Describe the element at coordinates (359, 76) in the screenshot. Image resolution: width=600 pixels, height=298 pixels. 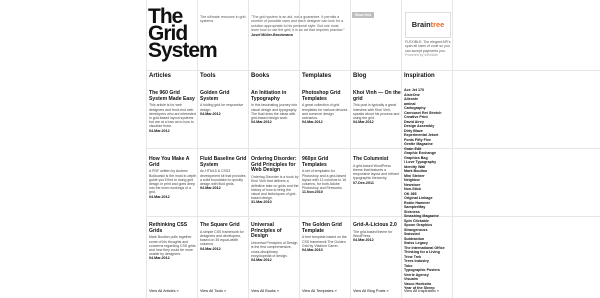
I see `column-heading-blog: Blog` at that location.